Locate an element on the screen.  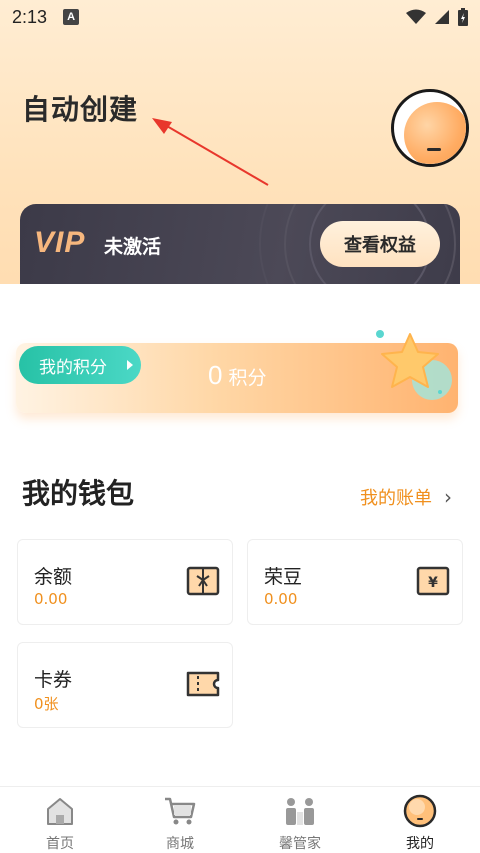
tab-home: 首页 is located at coordinates (60, 820).